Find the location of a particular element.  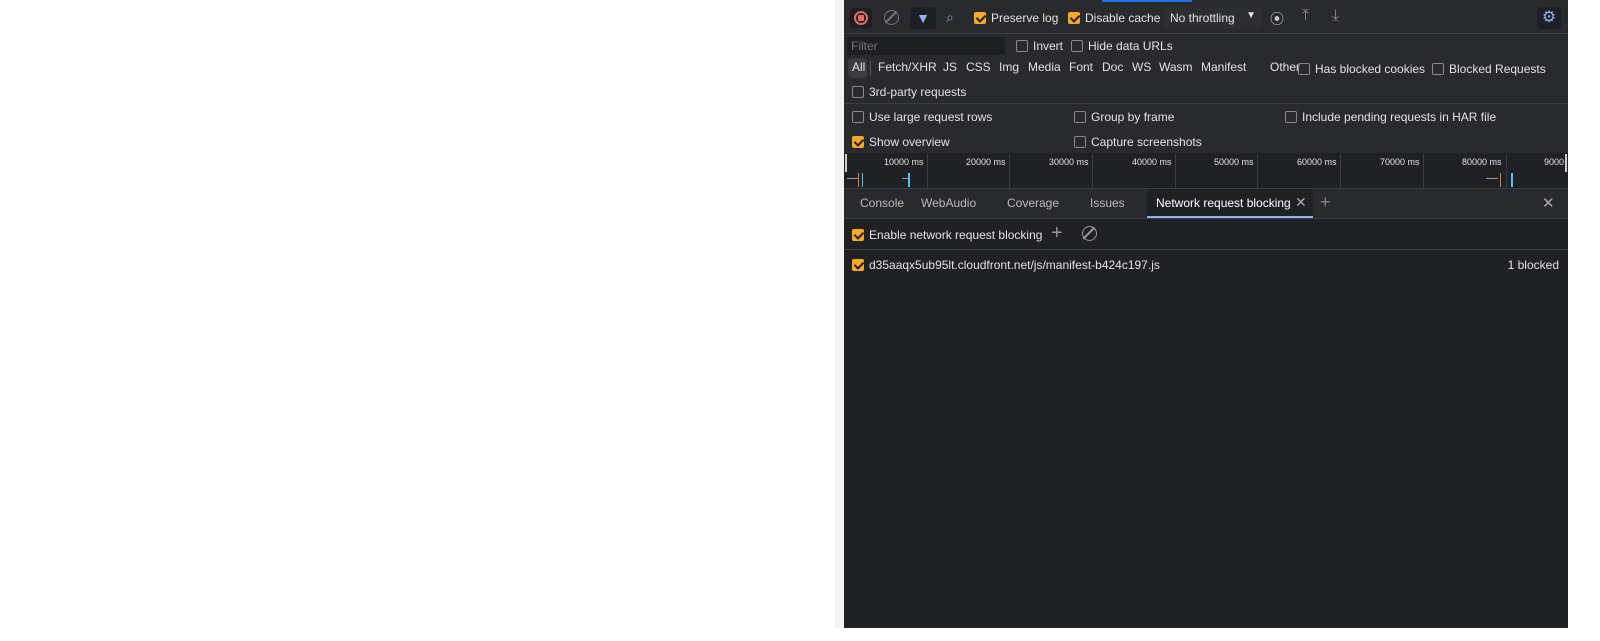

page-devtools-divider is located at coordinates (839, 314).